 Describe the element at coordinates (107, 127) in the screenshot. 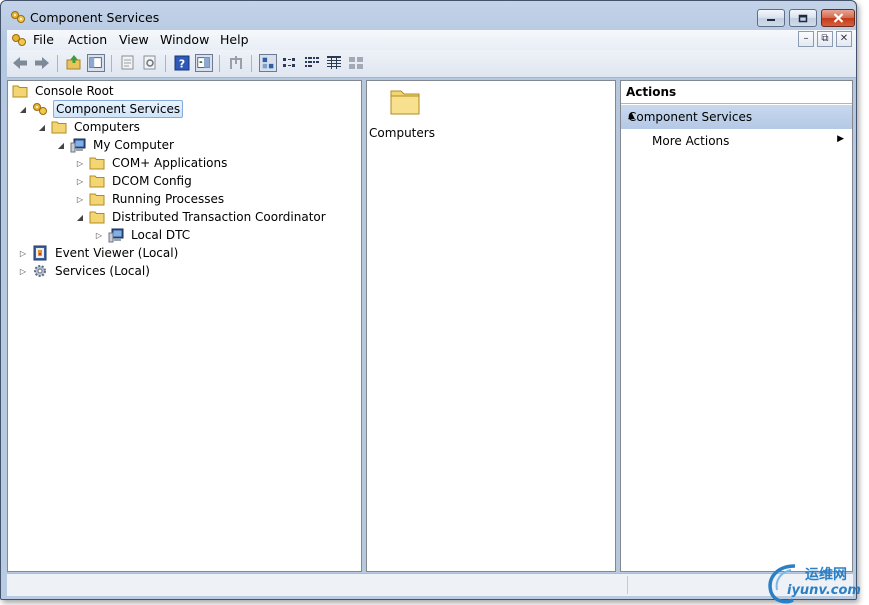

I see `tree-item-label: Computers` at that location.